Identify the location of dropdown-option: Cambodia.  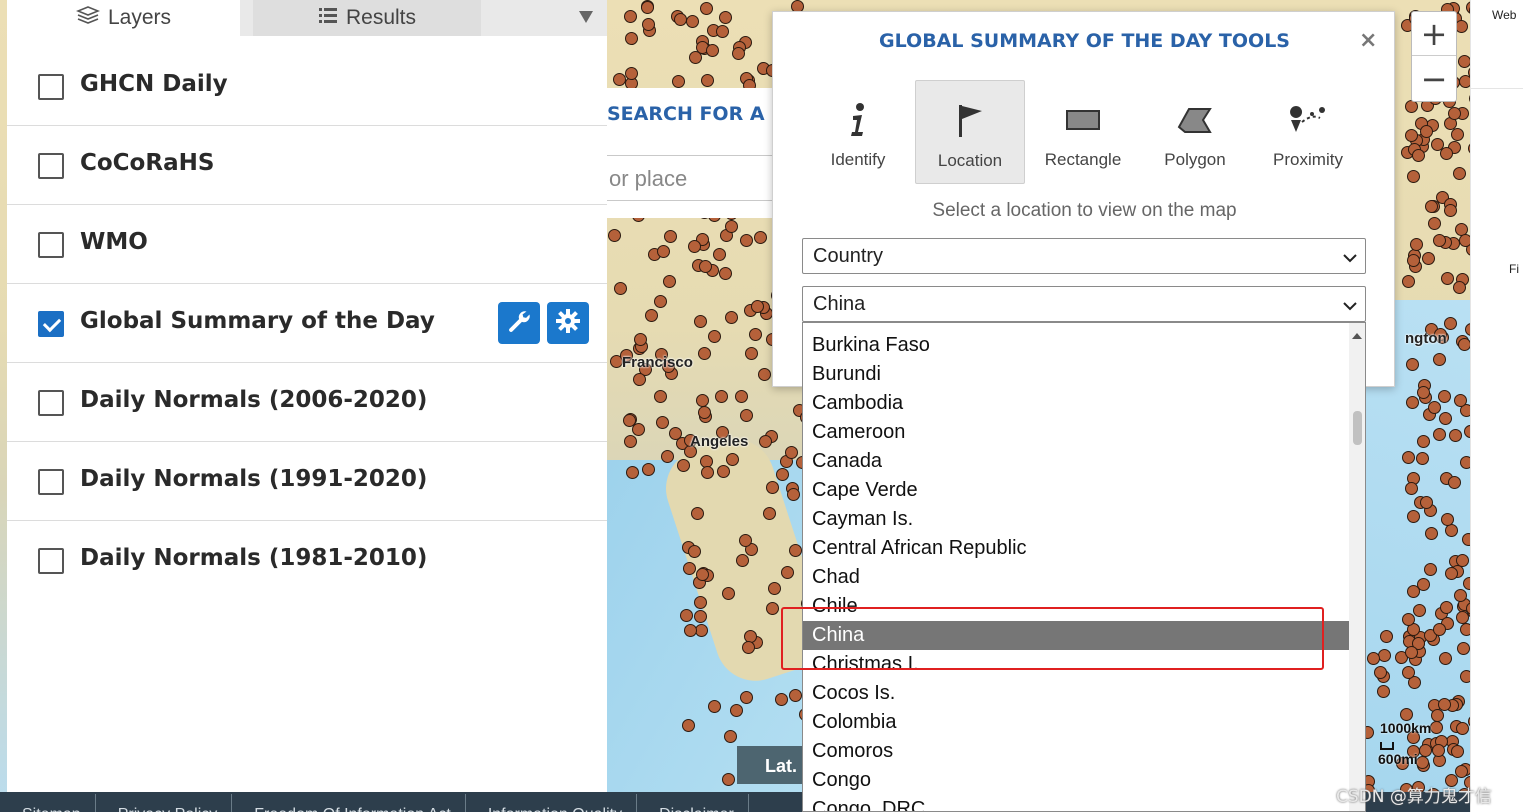
(1076, 403).